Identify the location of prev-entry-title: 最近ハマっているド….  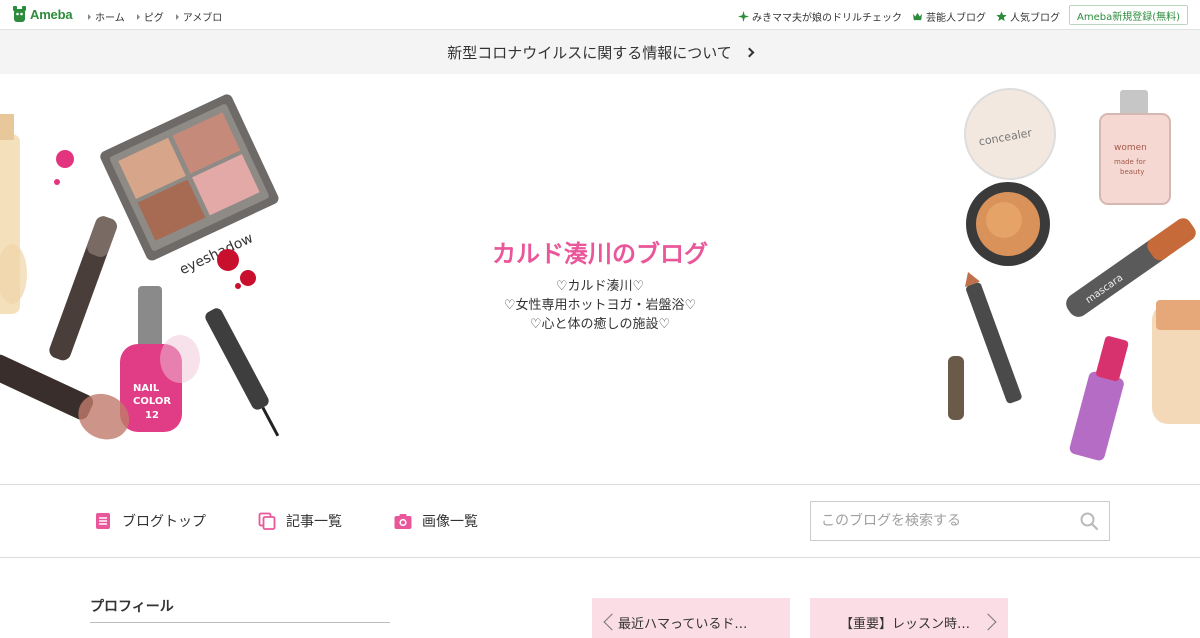
(683, 624).